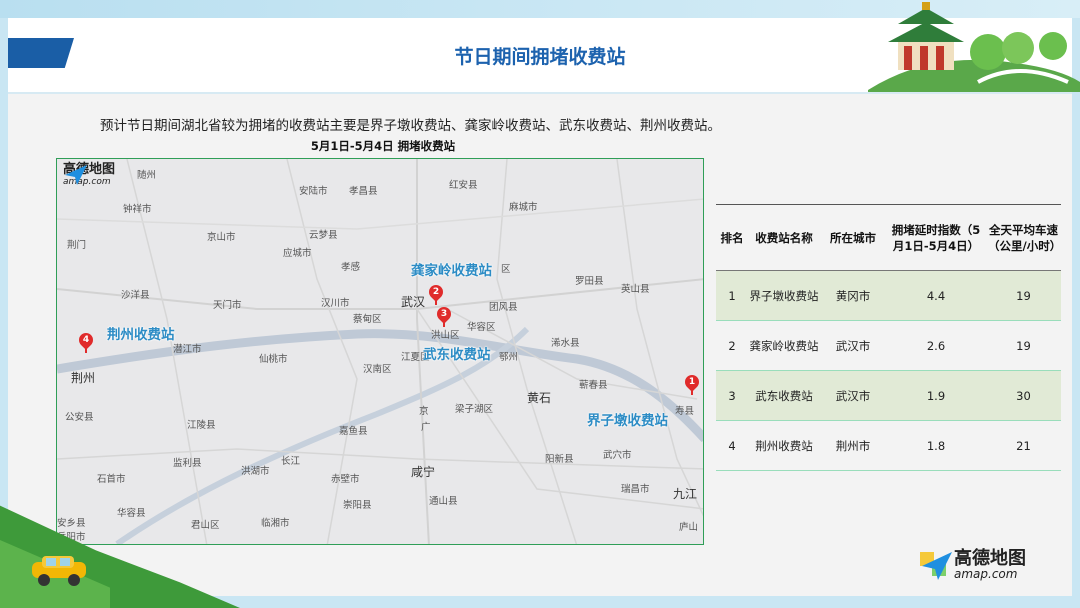 The height and width of the screenshot is (608, 1080). Describe the element at coordinates (451, 271) in the screenshot. I see `station-label-gongjialing: 龚家岭收费站` at that location.